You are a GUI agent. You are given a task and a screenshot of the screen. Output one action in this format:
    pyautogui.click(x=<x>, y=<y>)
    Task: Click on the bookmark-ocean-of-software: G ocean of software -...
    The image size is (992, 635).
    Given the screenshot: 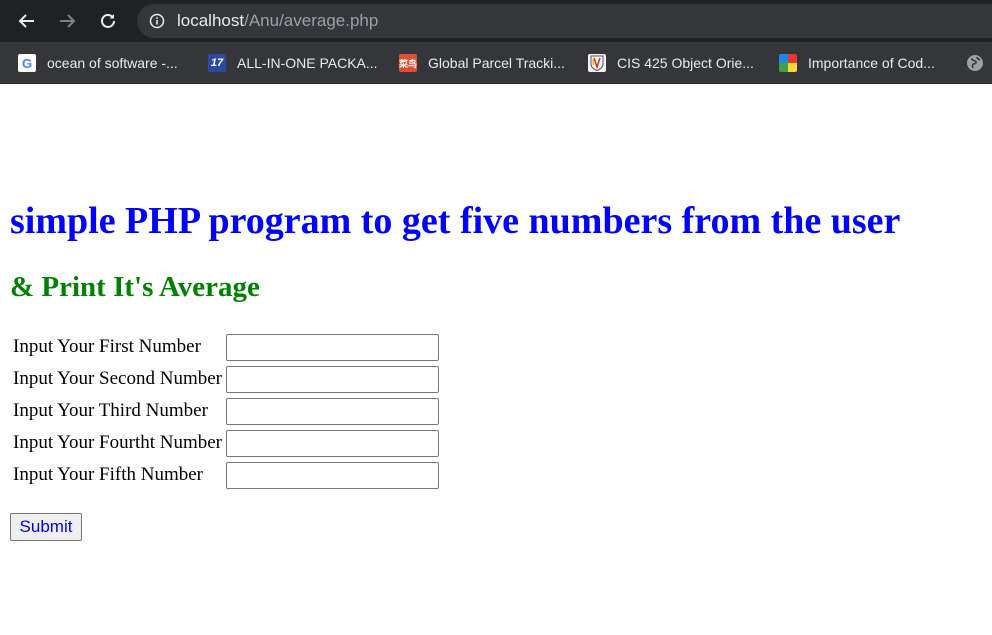 What is the action you would take?
    pyautogui.click(x=98, y=63)
    